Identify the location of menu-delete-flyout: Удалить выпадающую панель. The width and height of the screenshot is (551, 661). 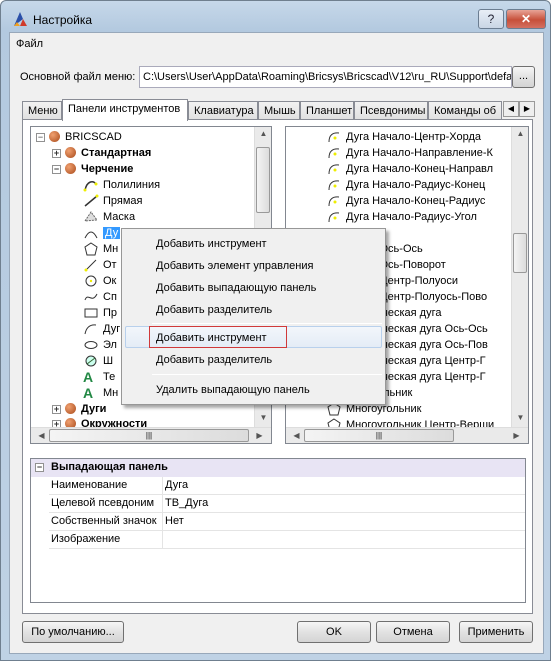
(233, 390).